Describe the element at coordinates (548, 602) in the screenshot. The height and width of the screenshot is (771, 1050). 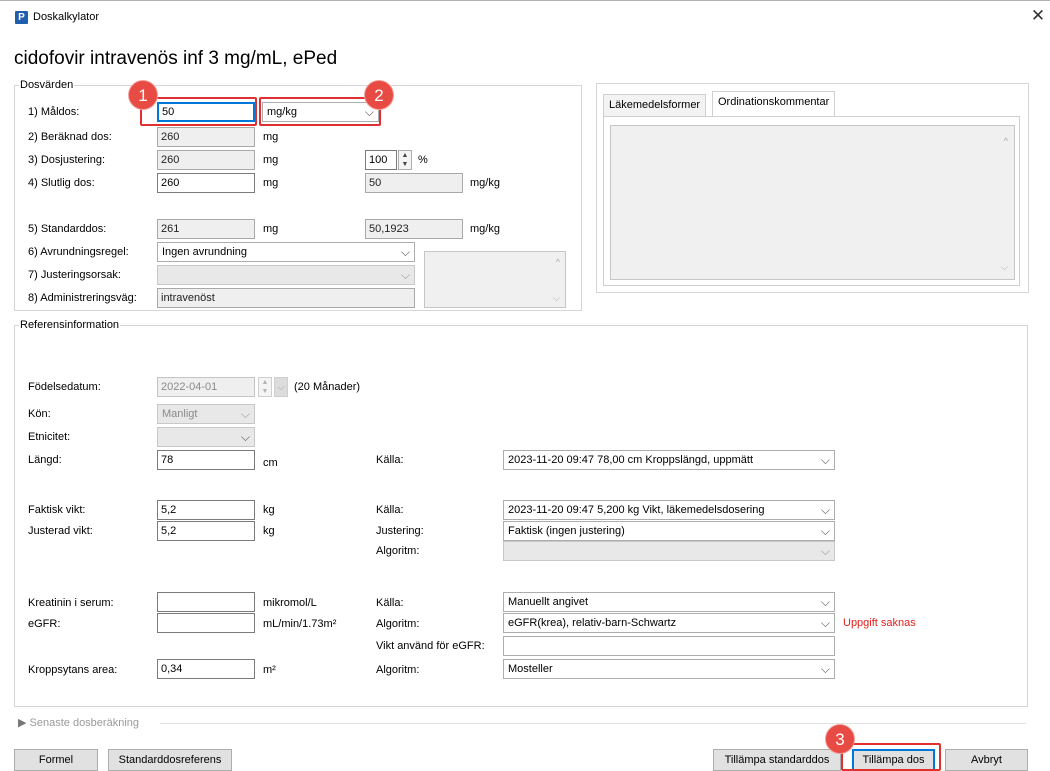
I see `kreatinin-kalla-value: Manuellt angivet` at that location.